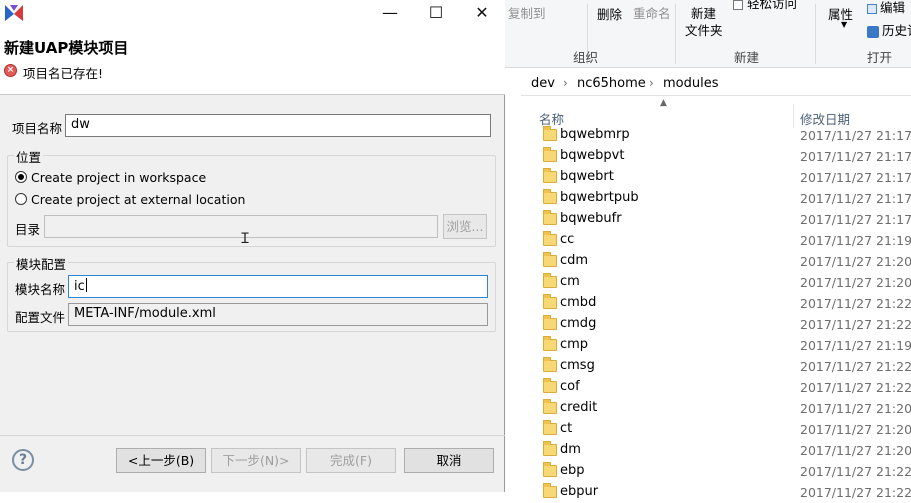  Describe the element at coordinates (66, 48) in the screenshot. I see `dialog-title: 新建UAP模块项目` at that location.